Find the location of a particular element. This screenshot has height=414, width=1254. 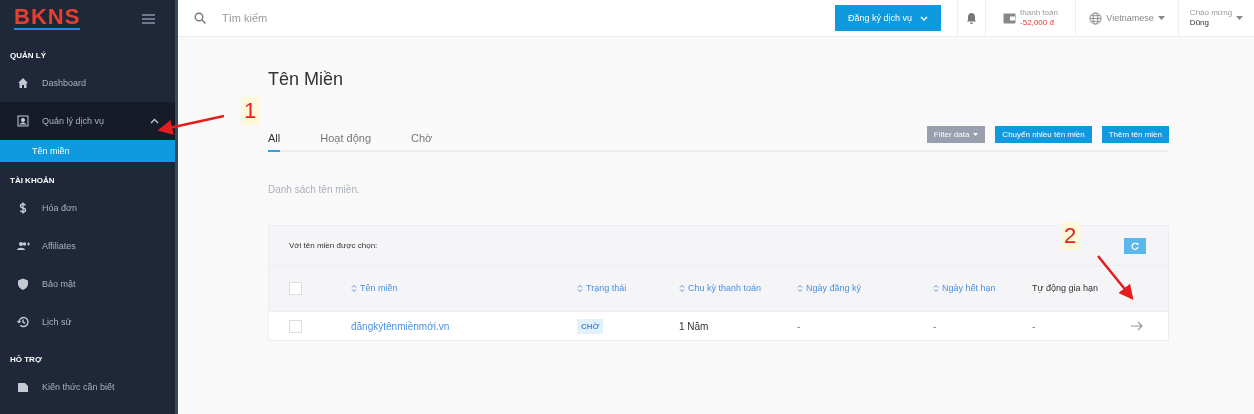

refresh-button is located at coordinates (1135, 245).